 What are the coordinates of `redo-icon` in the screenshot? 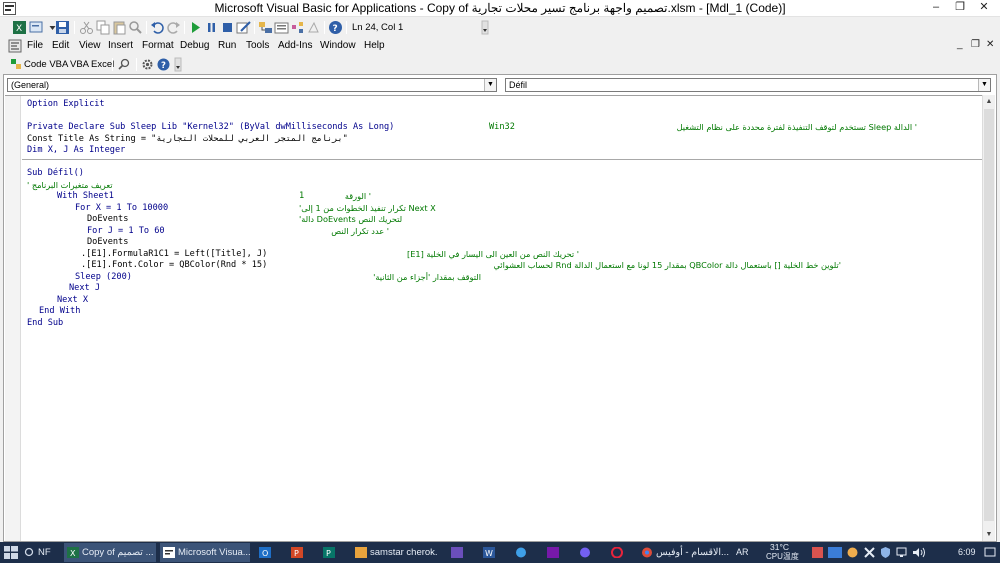 It's located at (173, 27).